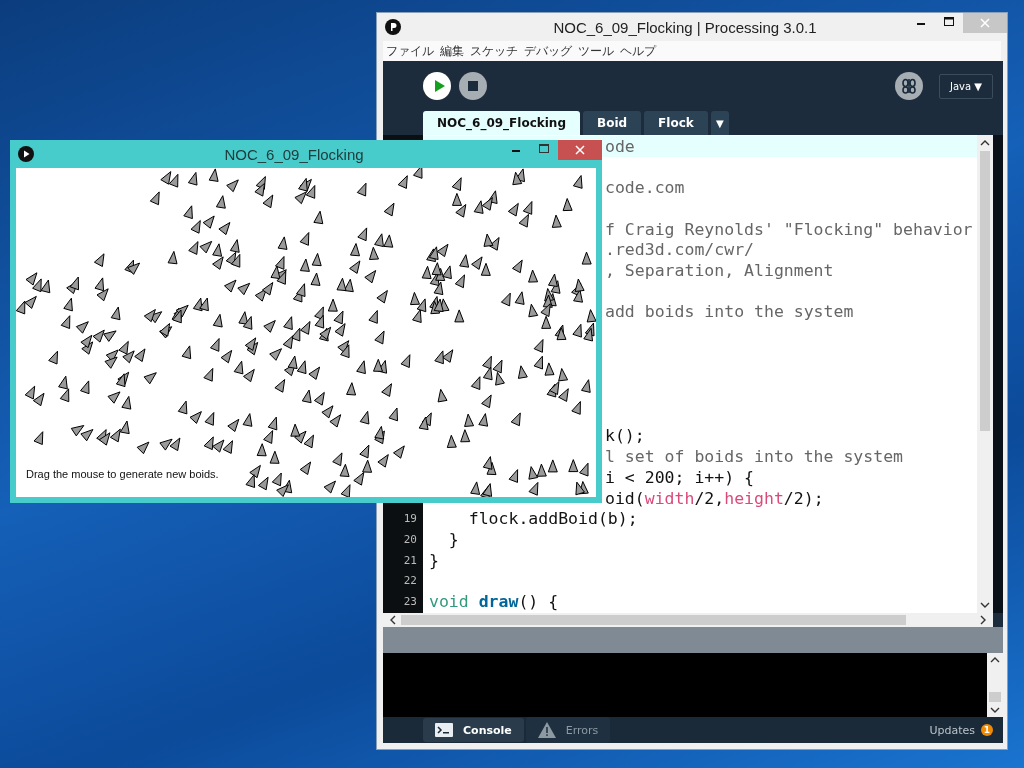  What do you see at coordinates (548, 51) in the screenshot?
I see `menu-item: デバッグ` at bounding box center [548, 51].